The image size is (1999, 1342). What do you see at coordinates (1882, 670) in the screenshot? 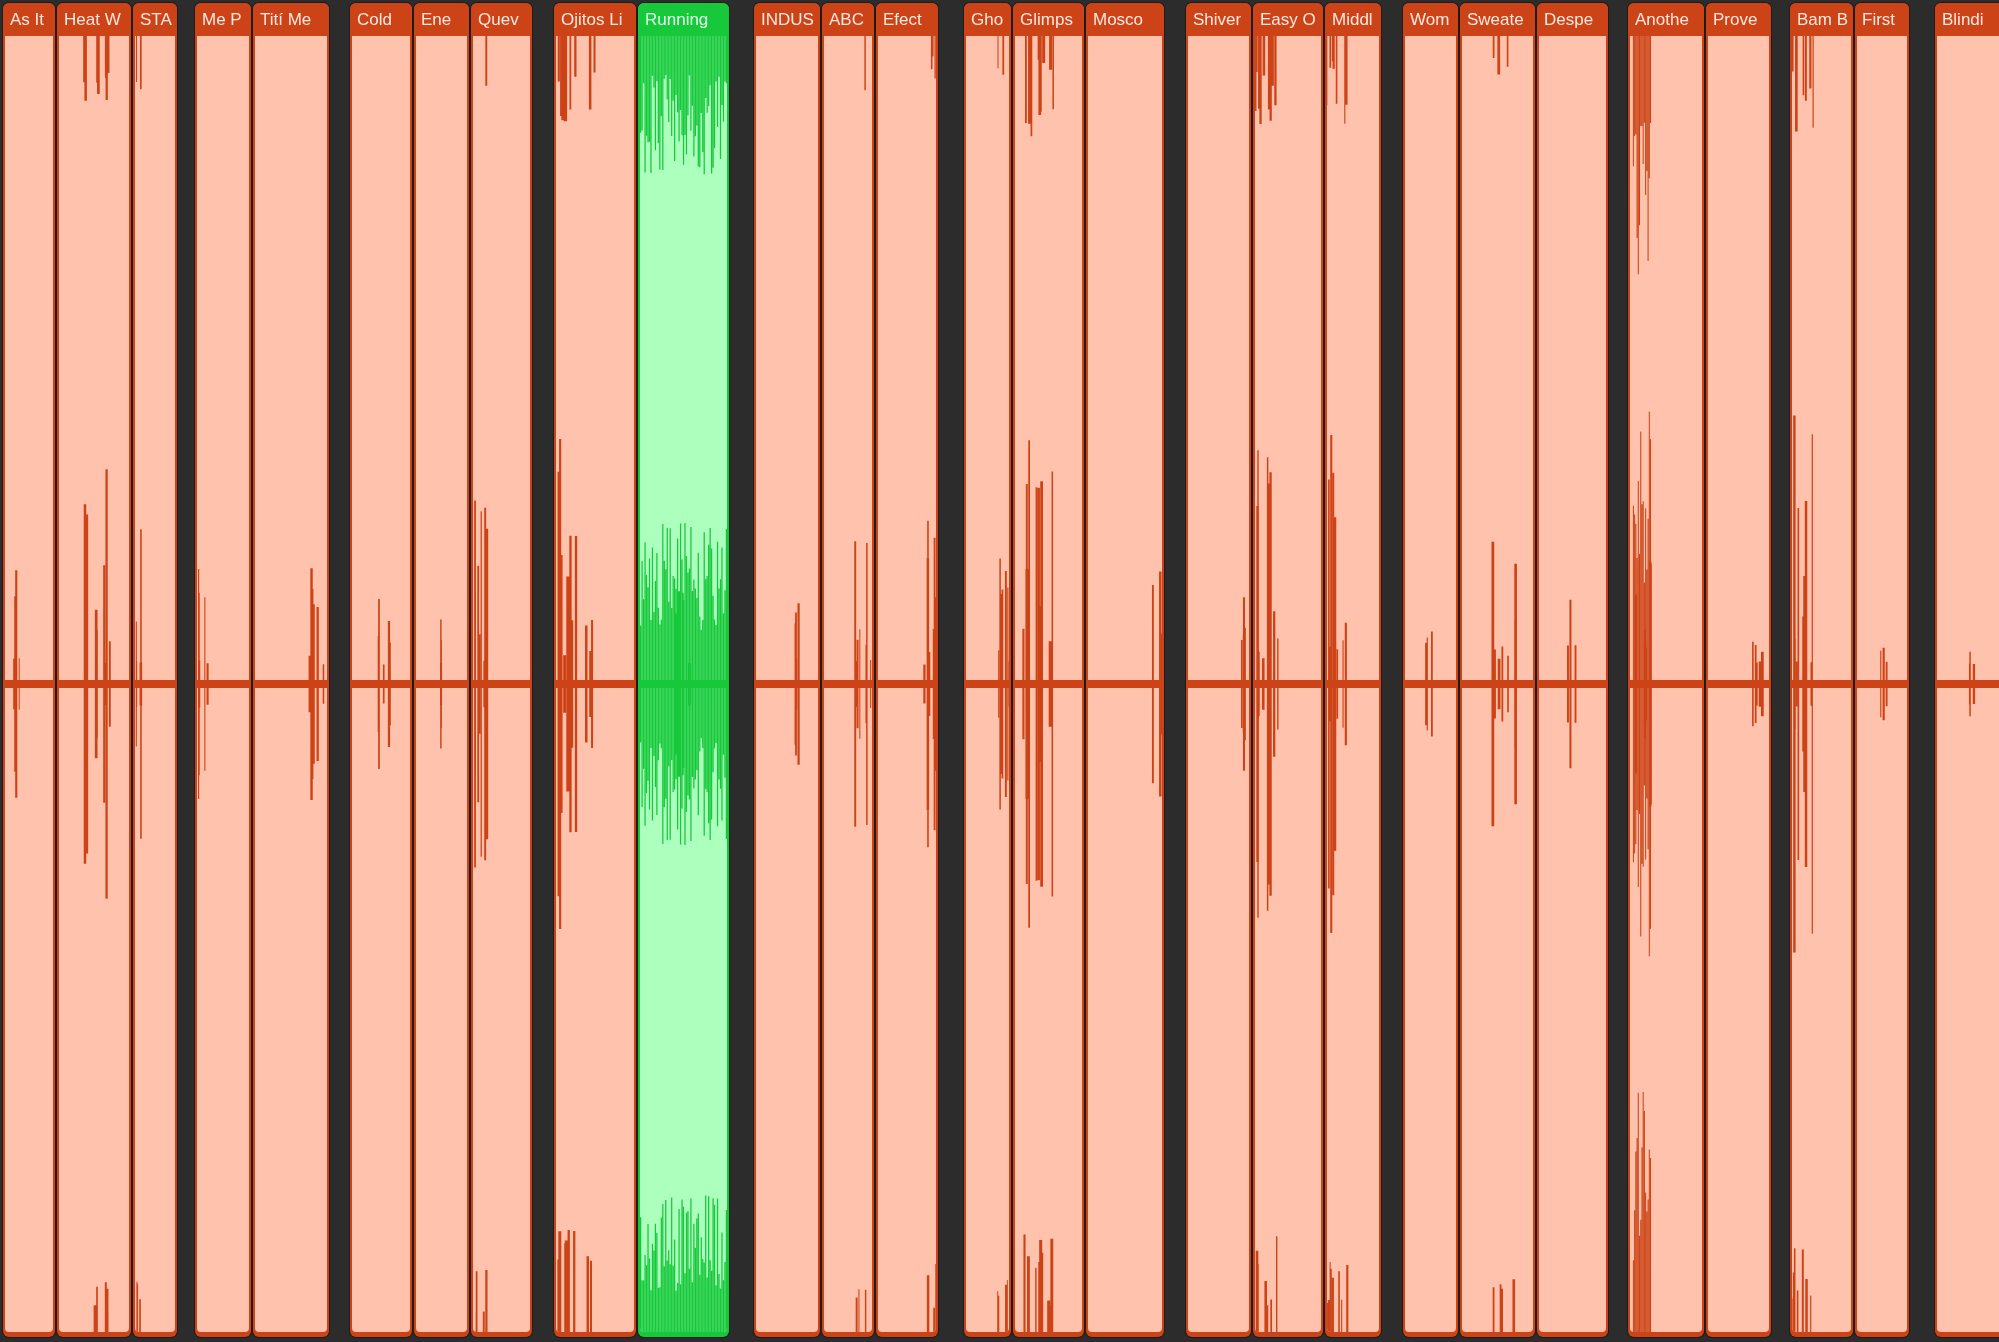
I see `audio-region: First` at bounding box center [1882, 670].